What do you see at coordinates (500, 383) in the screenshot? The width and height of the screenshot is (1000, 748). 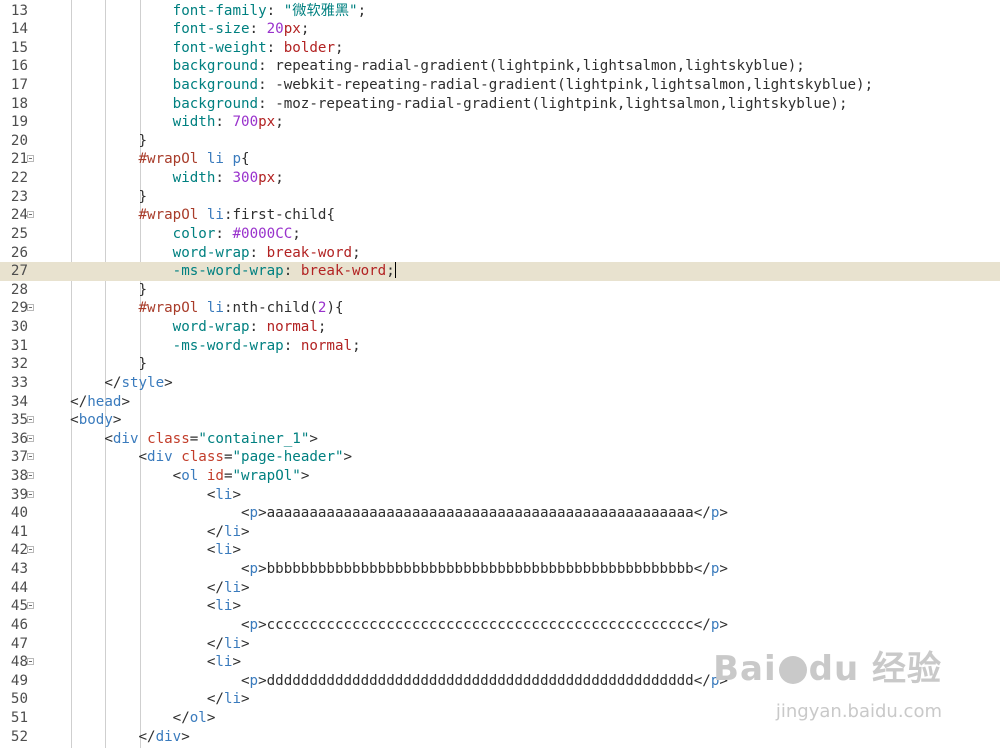 I see `code-line: 33 </style>` at bounding box center [500, 383].